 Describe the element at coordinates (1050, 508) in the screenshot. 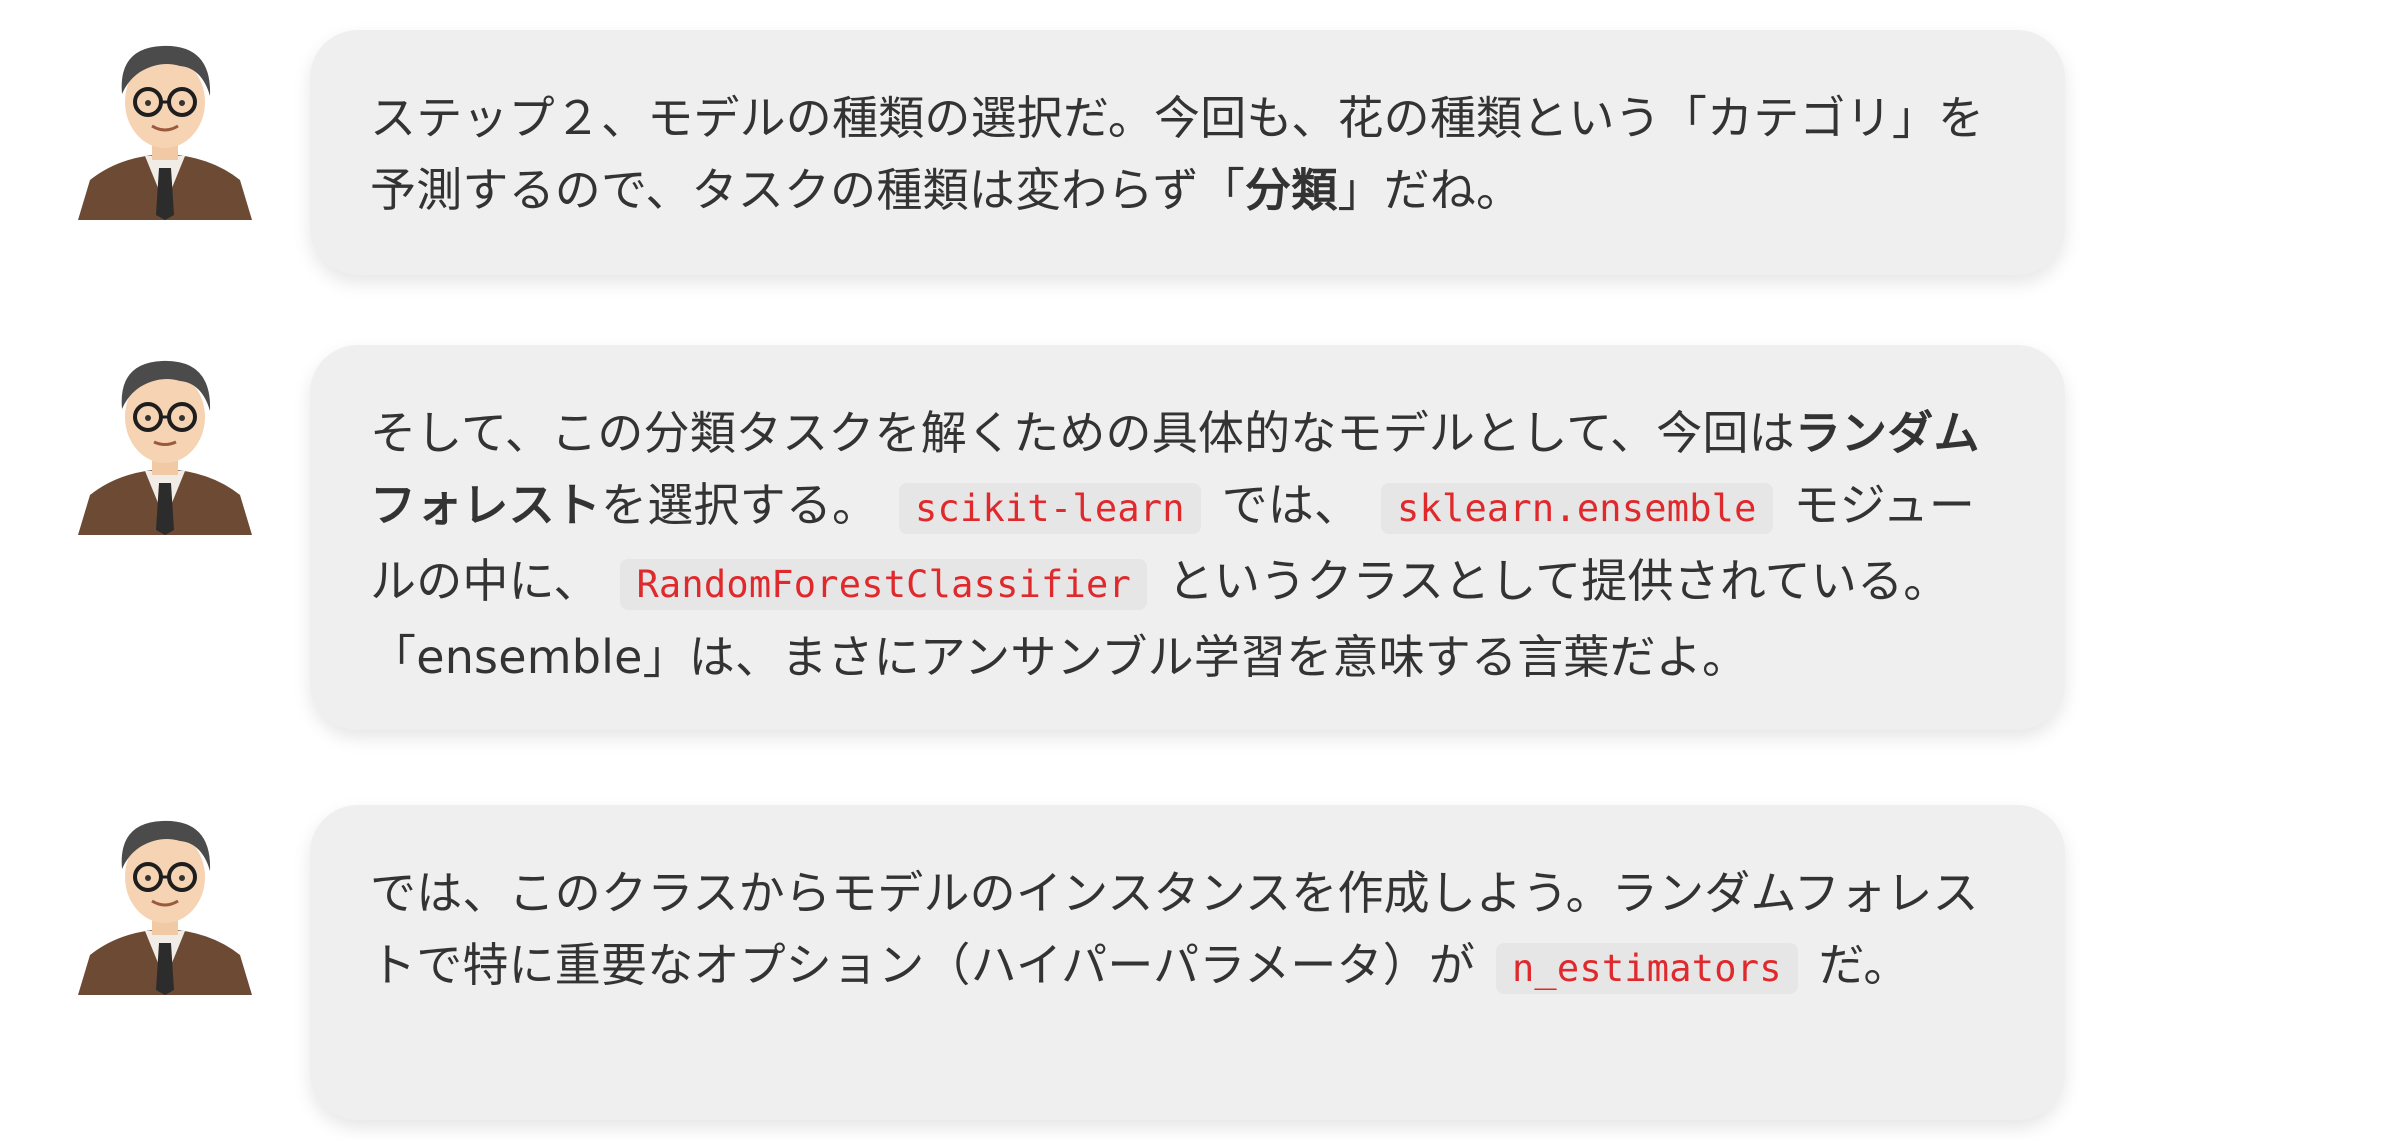

I see `inline-code: scikit-learn` at that location.